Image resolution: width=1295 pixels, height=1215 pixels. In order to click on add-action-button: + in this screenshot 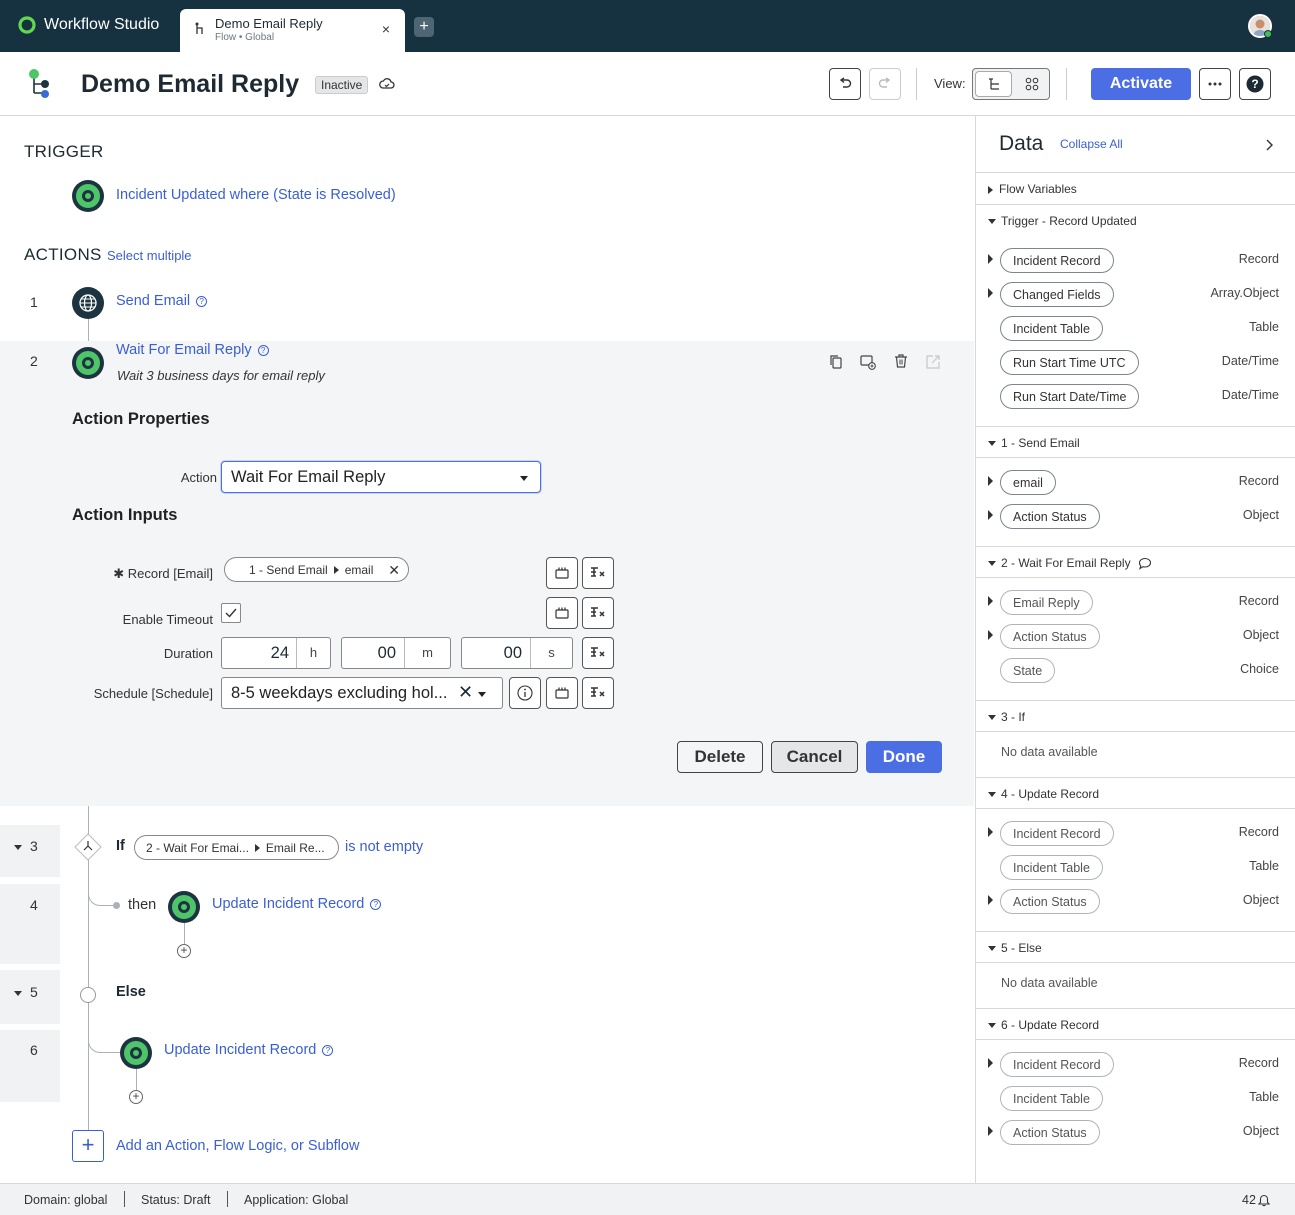, I will do `click(88, 1146)`.